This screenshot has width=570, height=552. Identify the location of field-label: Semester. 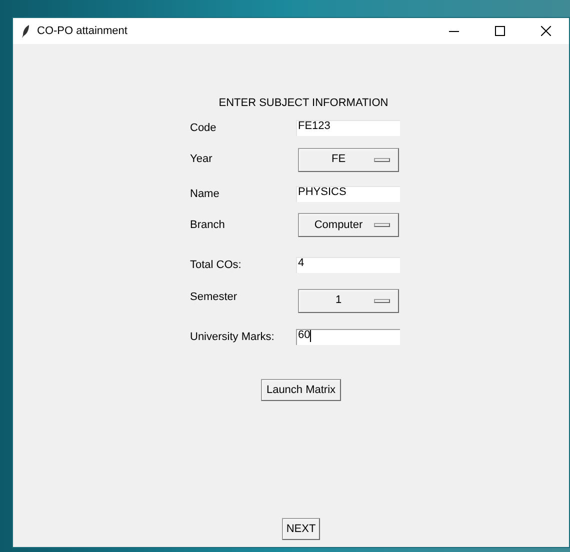
(214, 297).